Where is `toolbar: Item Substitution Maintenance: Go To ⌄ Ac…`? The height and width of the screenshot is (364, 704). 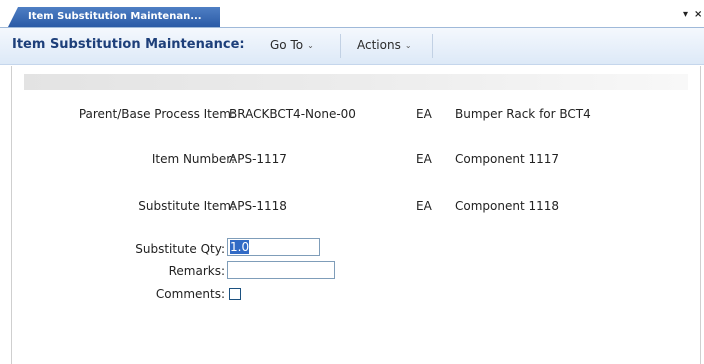 toolbar: Item Substitution Maintenance: Go To ⌄ Ac… is located at coordinates (352, 46).